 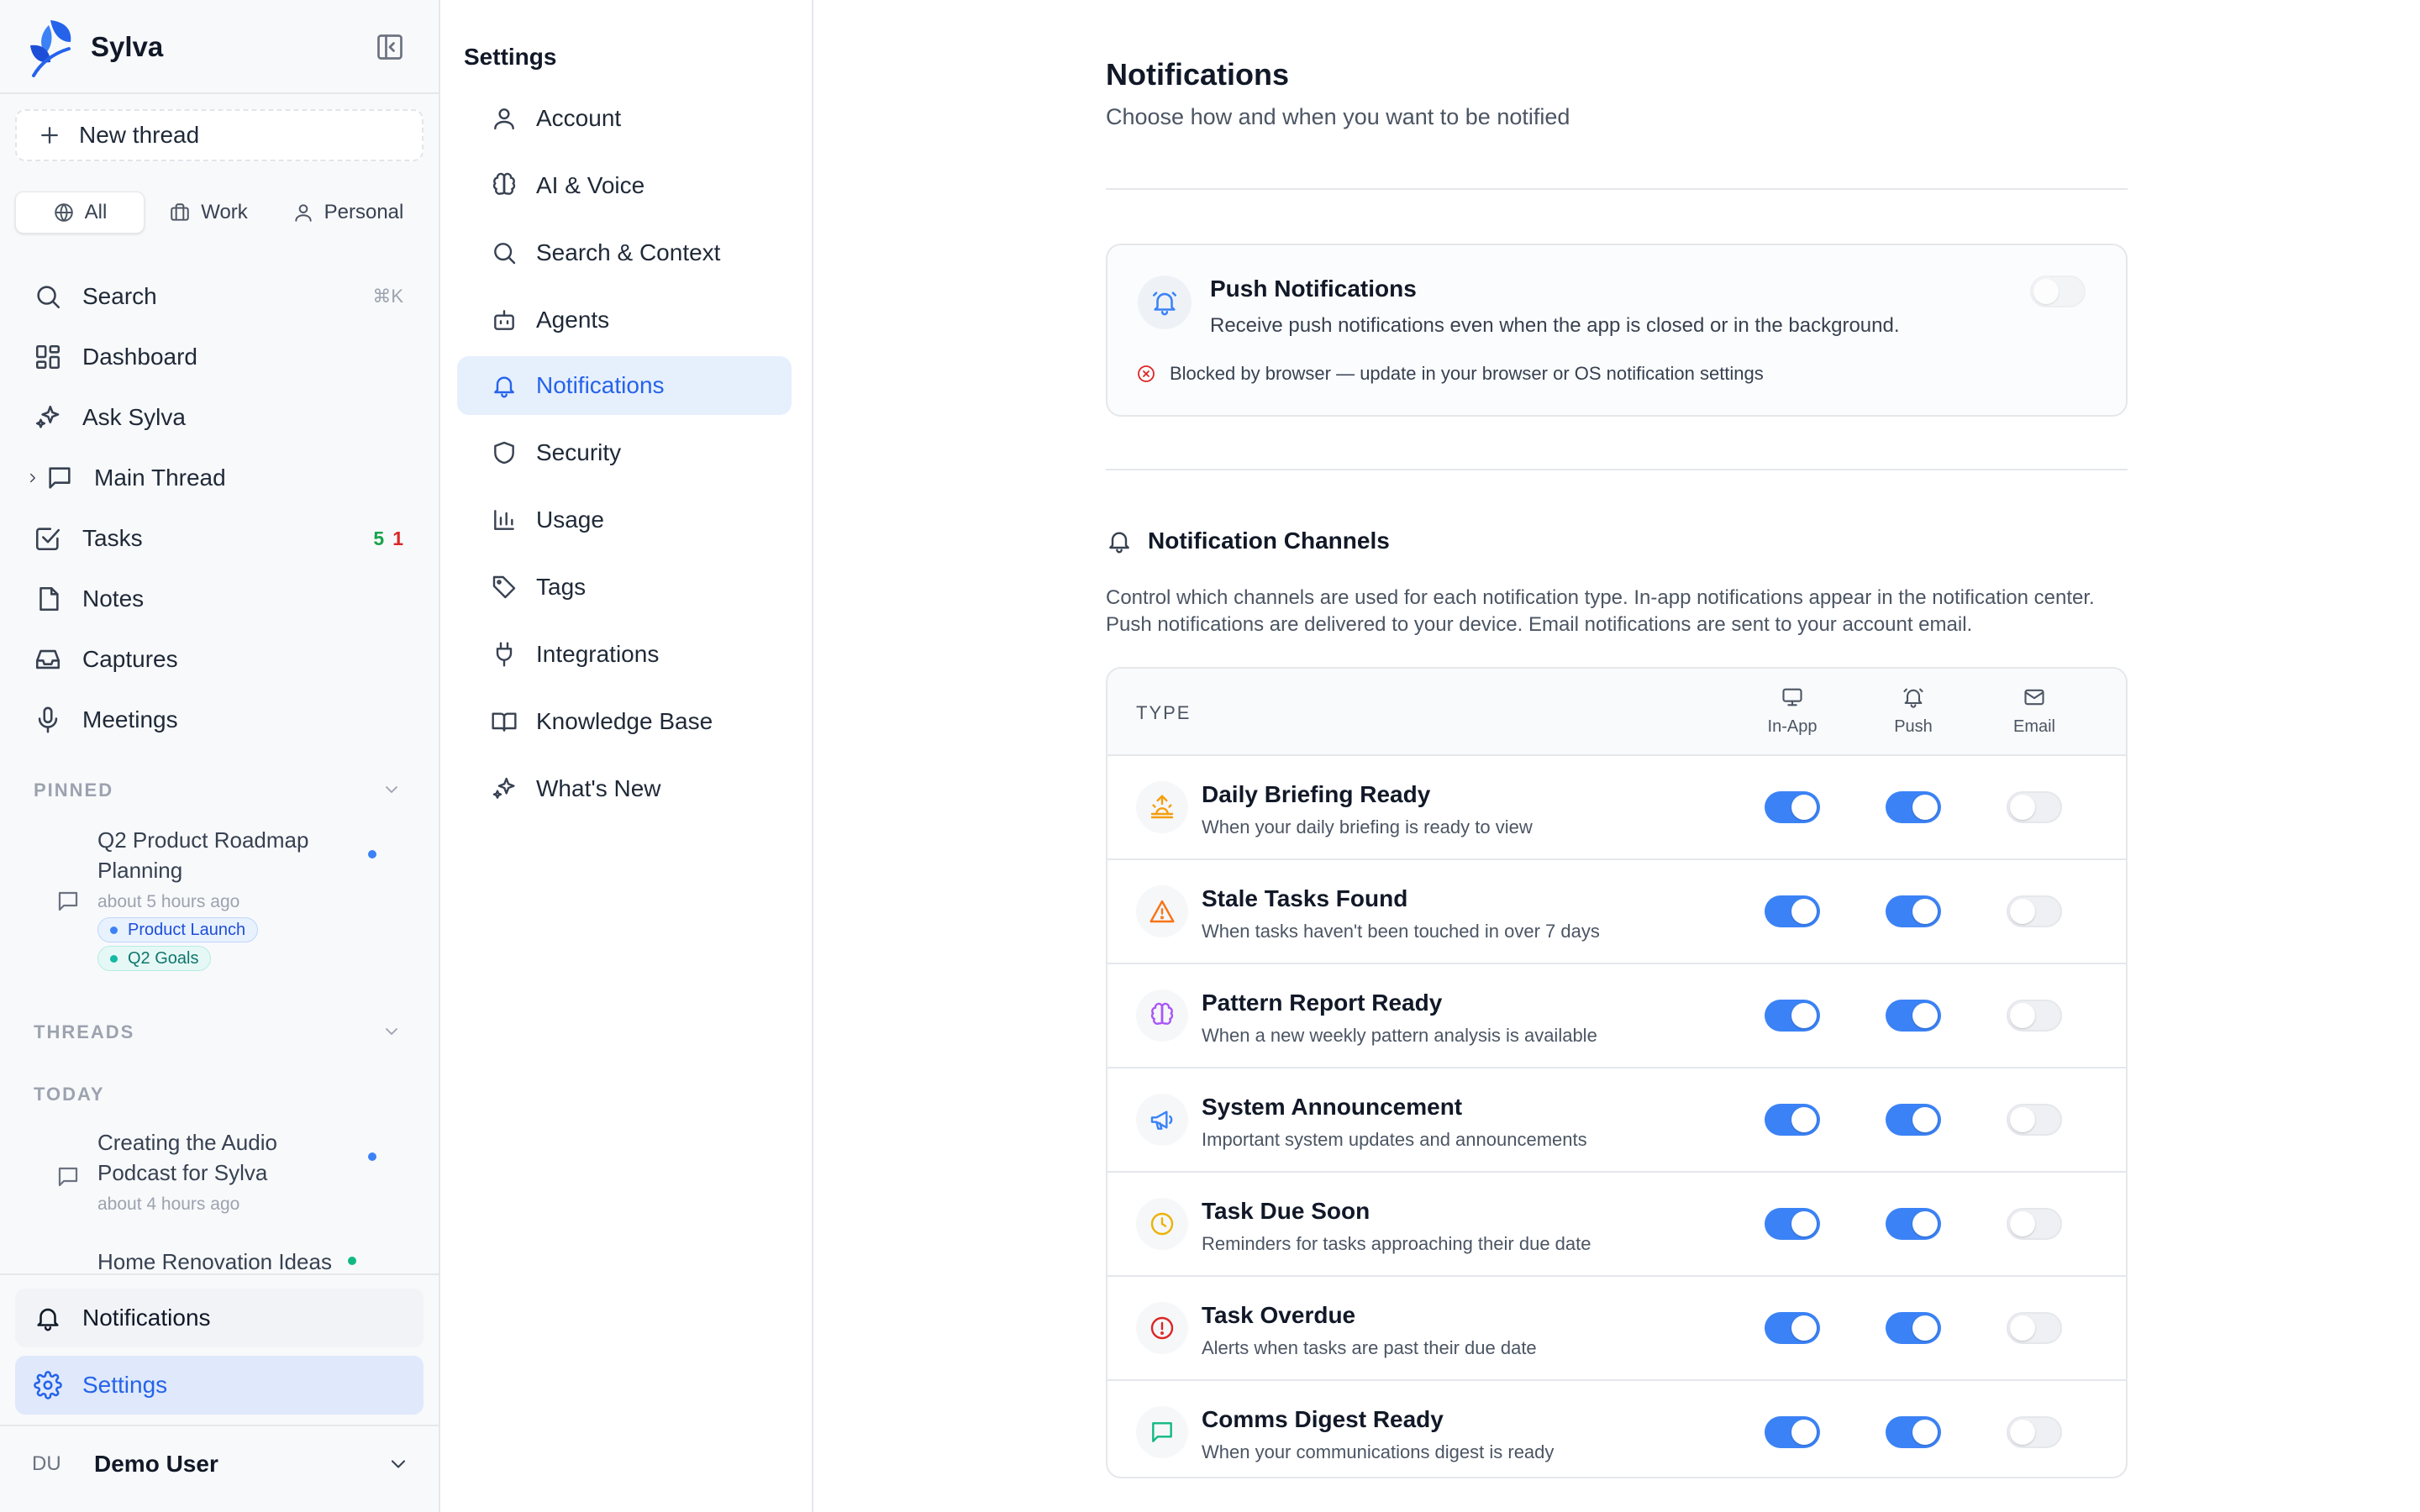 What do you see at coordinates (219, 1318) in the screenshot?
I see `notifications-button: Notifications` at bounding box center [219, 1318].